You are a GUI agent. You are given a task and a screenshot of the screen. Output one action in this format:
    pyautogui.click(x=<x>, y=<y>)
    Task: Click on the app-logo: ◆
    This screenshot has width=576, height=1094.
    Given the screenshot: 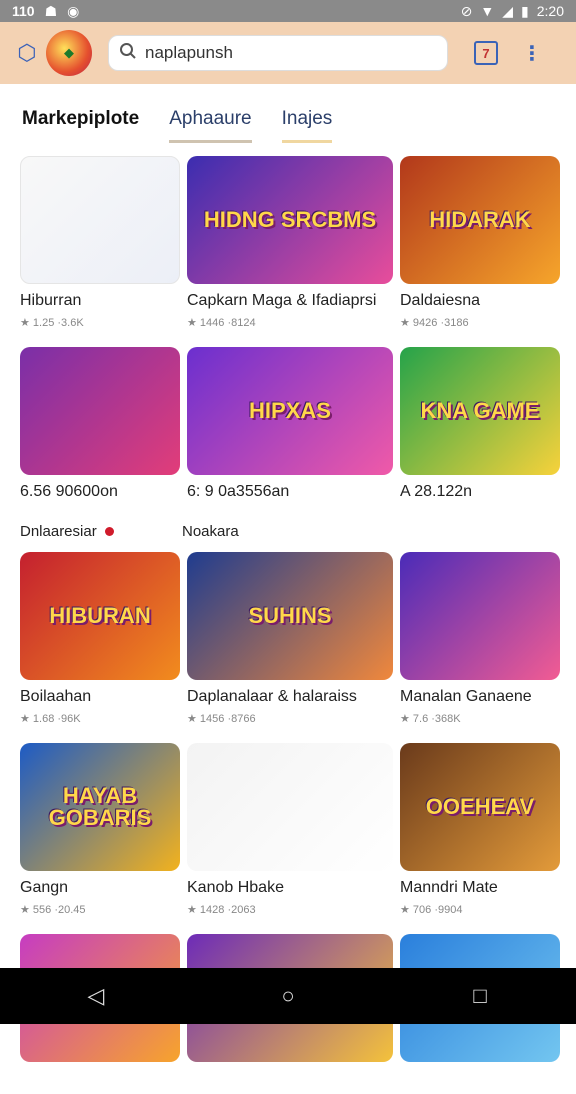 What is the action you would take?
    pyautogui.click(x=69, y=53)
    